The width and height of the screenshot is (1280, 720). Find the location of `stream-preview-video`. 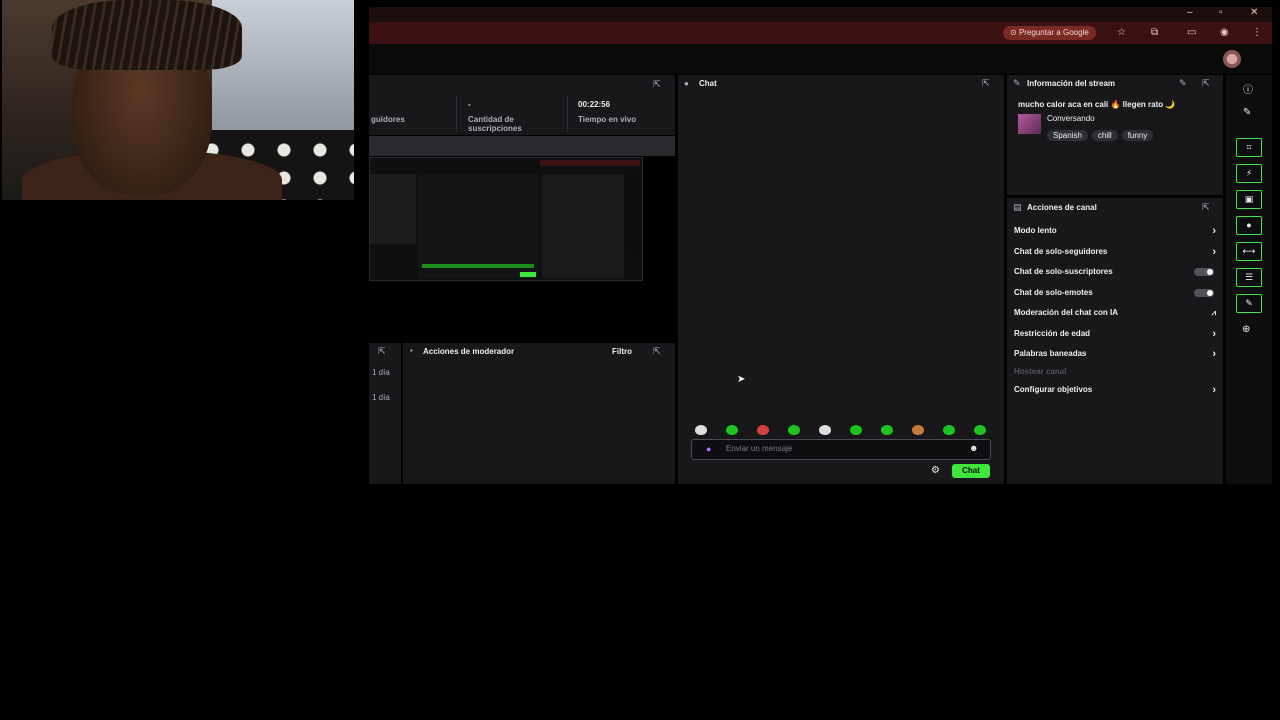

stream-preview-video is located at coordinates (506, 219).